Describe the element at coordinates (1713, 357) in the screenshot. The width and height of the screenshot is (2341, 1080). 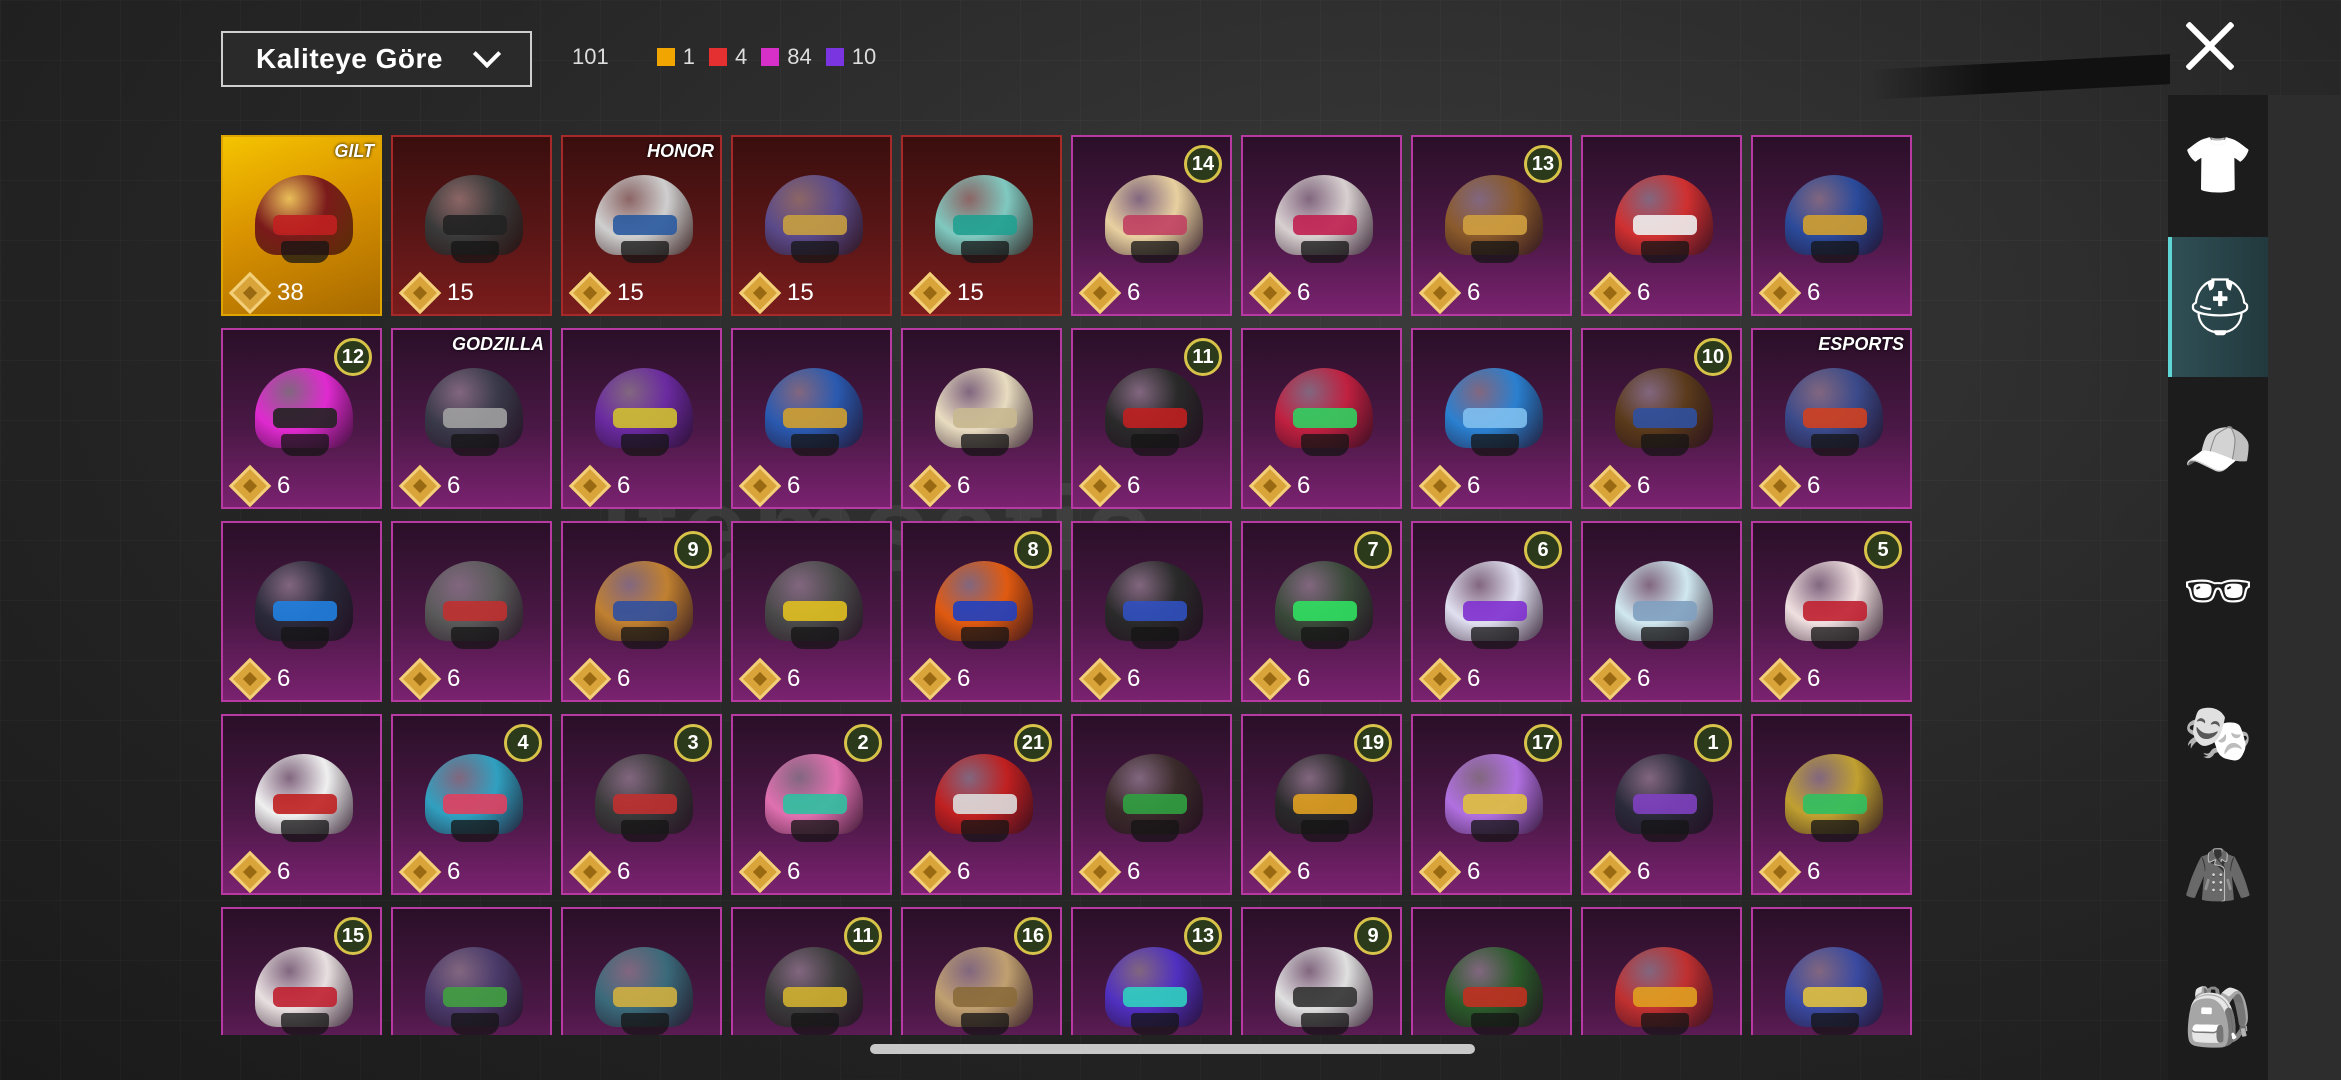
I see `level-badge: 10` at that location.